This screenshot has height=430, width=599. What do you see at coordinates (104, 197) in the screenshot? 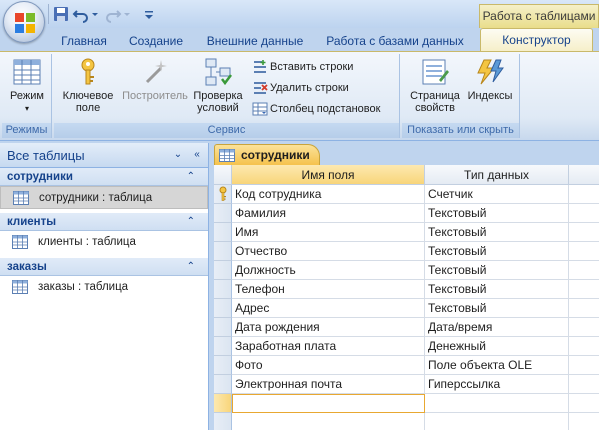
I see `nav-item-employees-table: сотрудники : таблица` at bounding box center [104, 197].